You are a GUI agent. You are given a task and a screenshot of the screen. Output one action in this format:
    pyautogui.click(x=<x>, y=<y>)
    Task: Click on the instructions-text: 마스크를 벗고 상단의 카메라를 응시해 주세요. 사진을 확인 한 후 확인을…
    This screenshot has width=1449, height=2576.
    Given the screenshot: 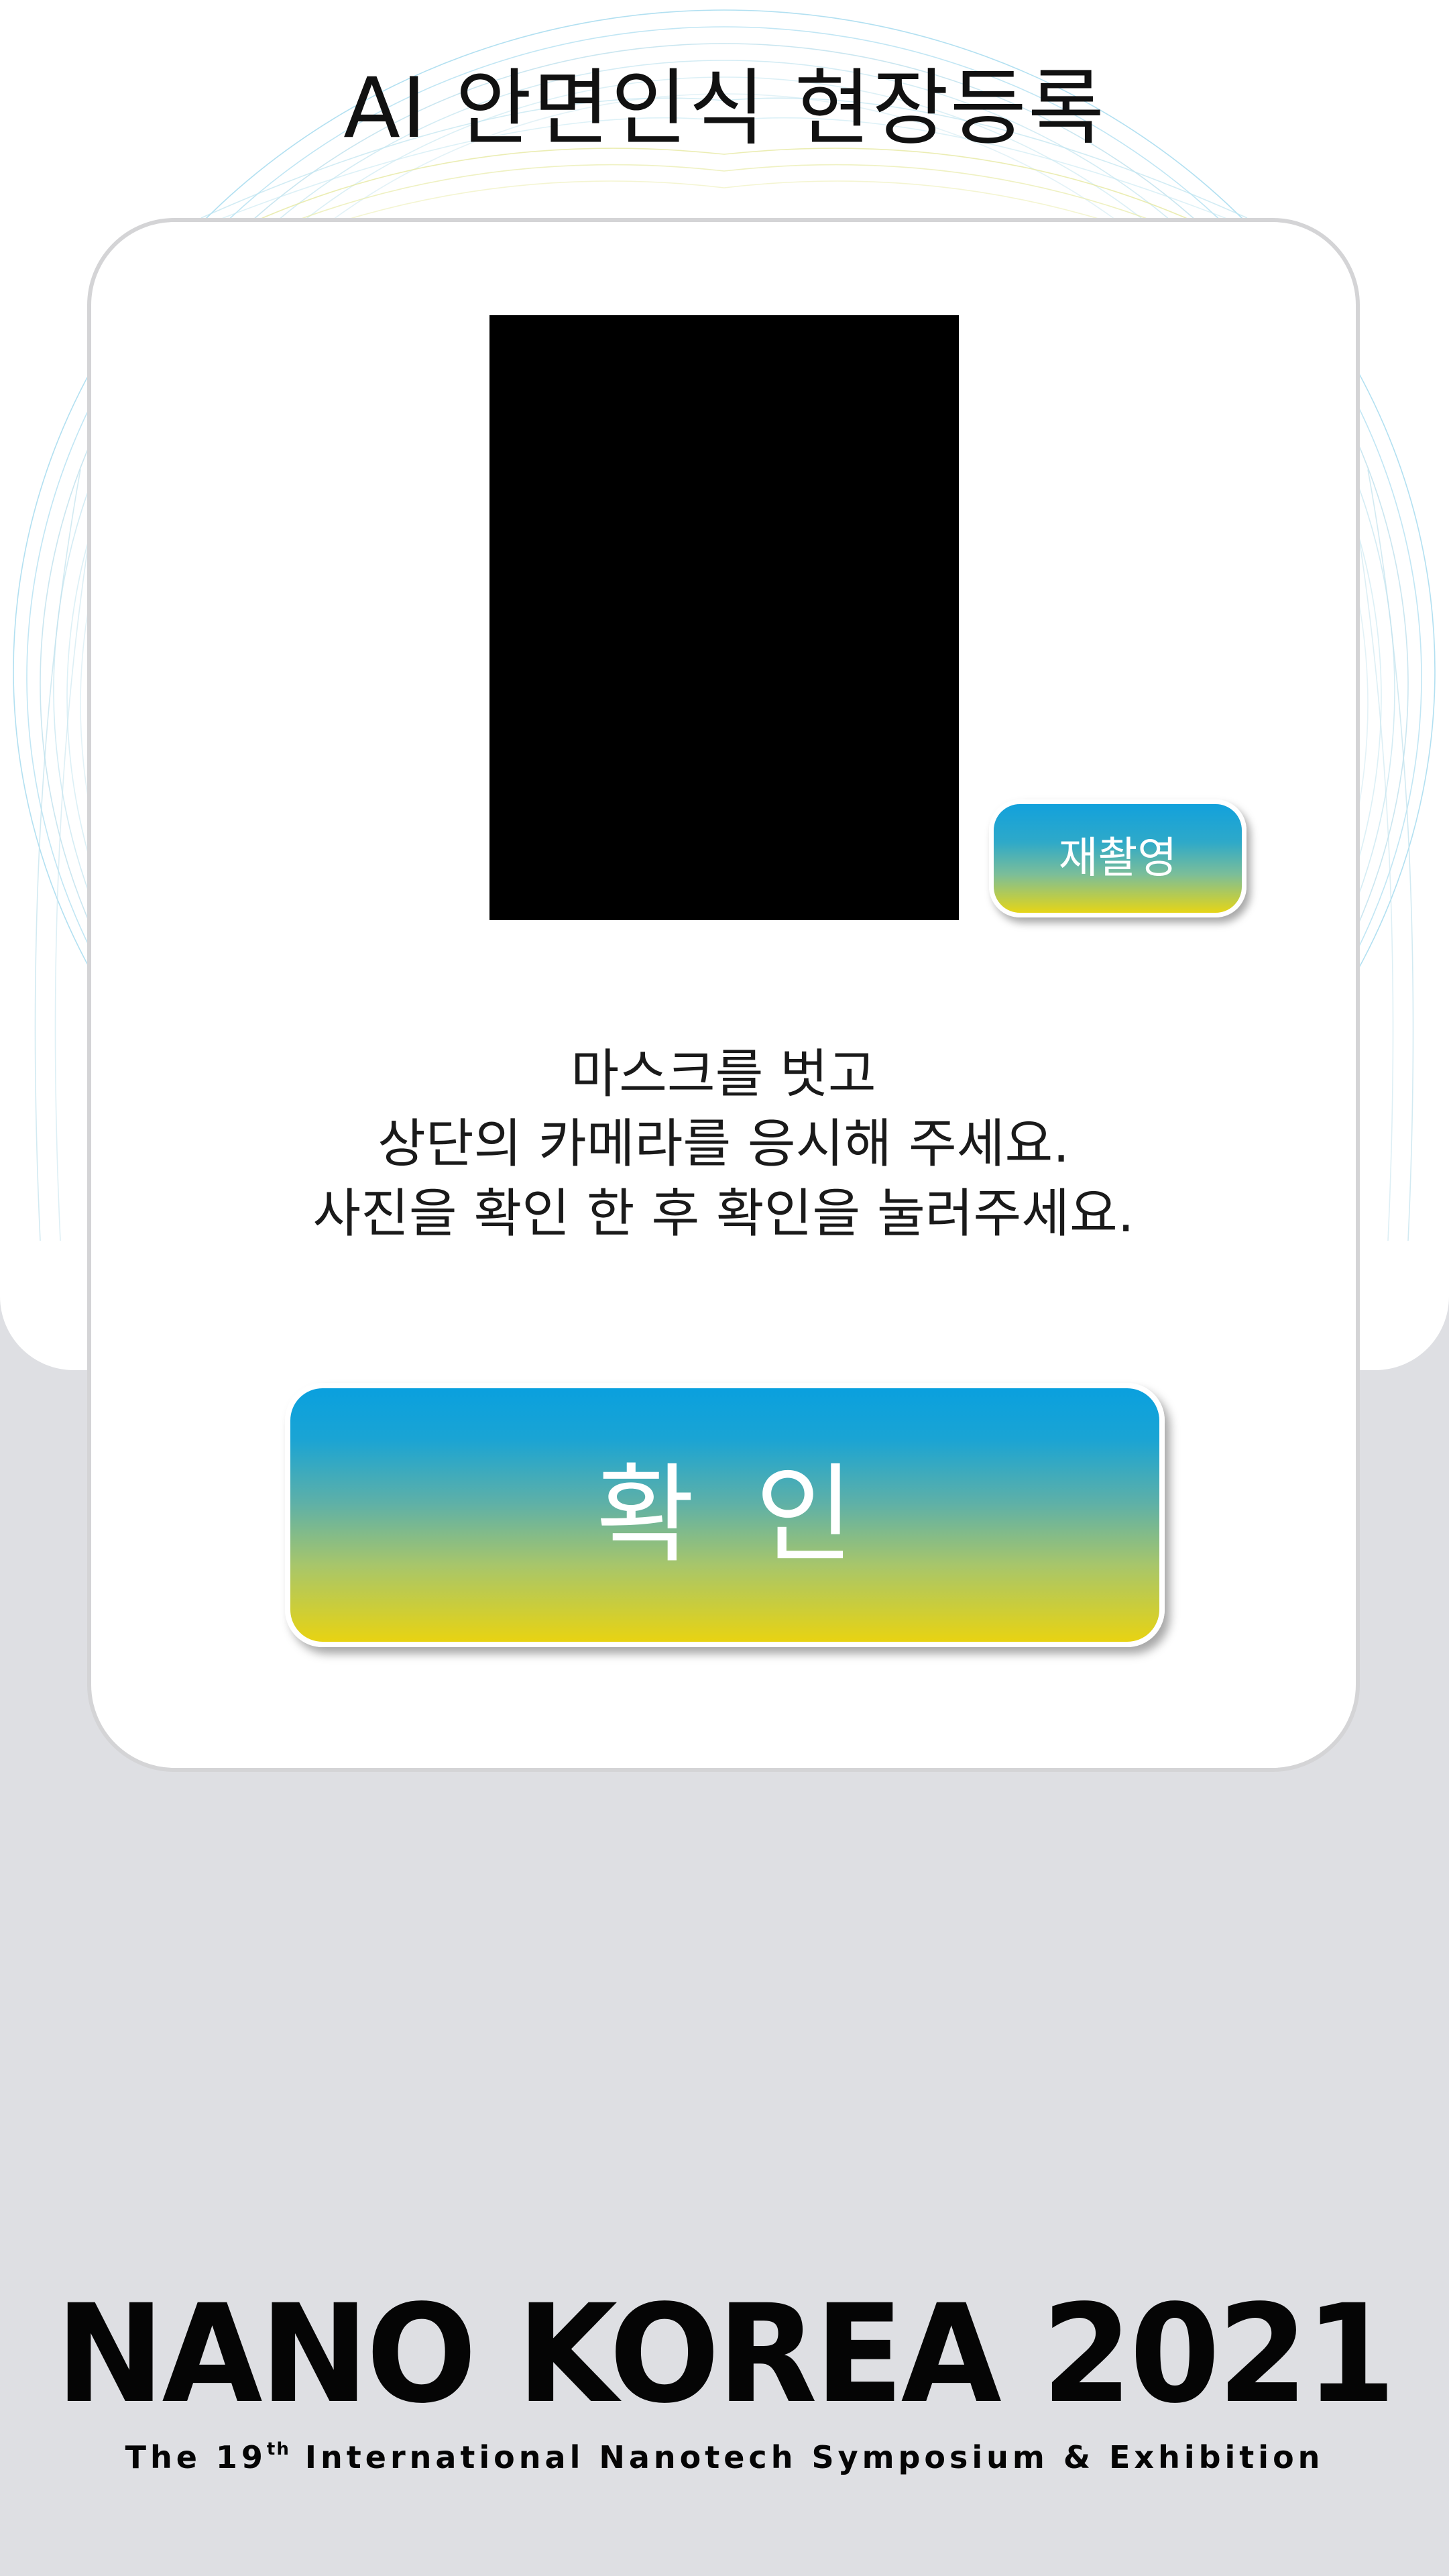 What is the action you would take?
    pyautogui.click(x=724, y=1144)
    